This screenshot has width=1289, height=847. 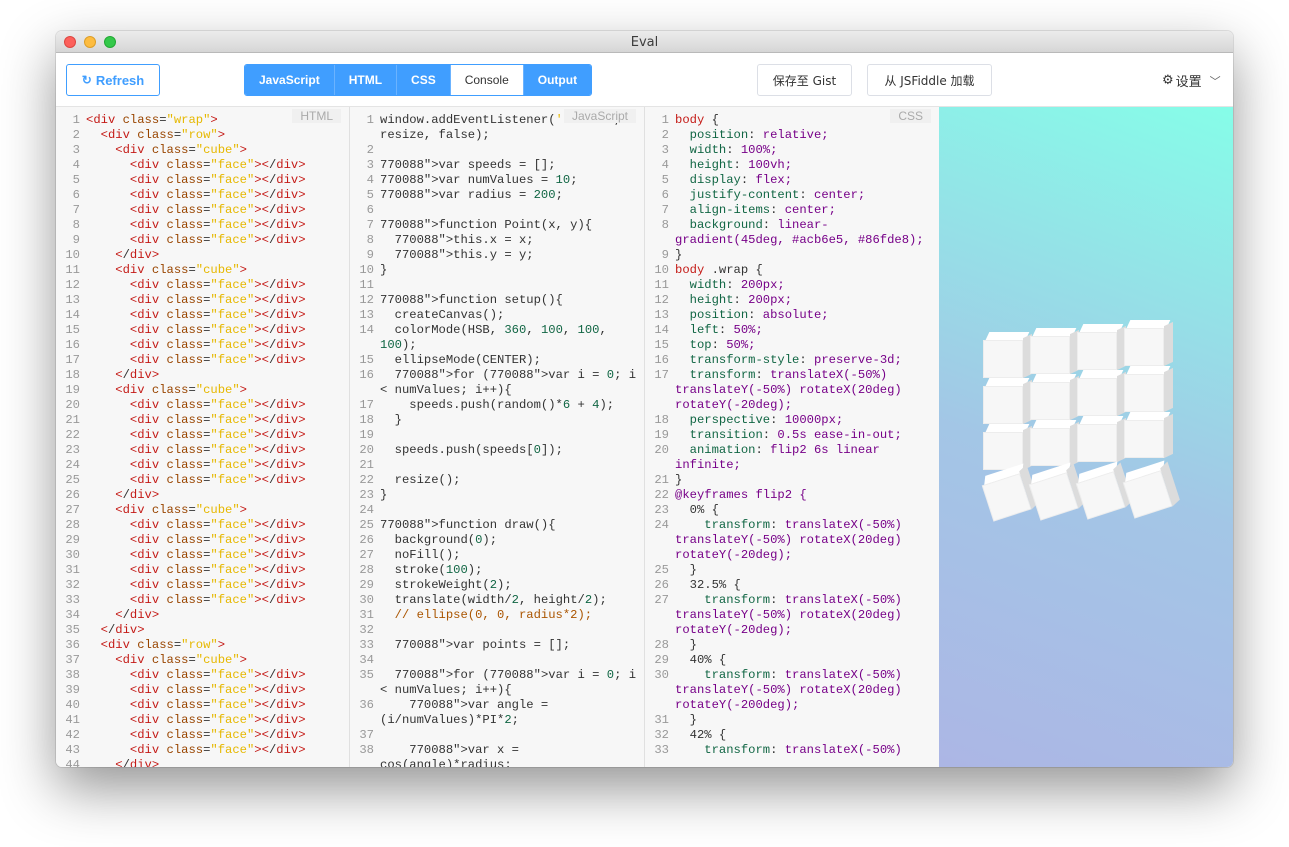 What do you see at coordinates (792, 345) in the screenshot?
I see `css-code-line: 15 top: 50%;` at bounding box center [792, 345].